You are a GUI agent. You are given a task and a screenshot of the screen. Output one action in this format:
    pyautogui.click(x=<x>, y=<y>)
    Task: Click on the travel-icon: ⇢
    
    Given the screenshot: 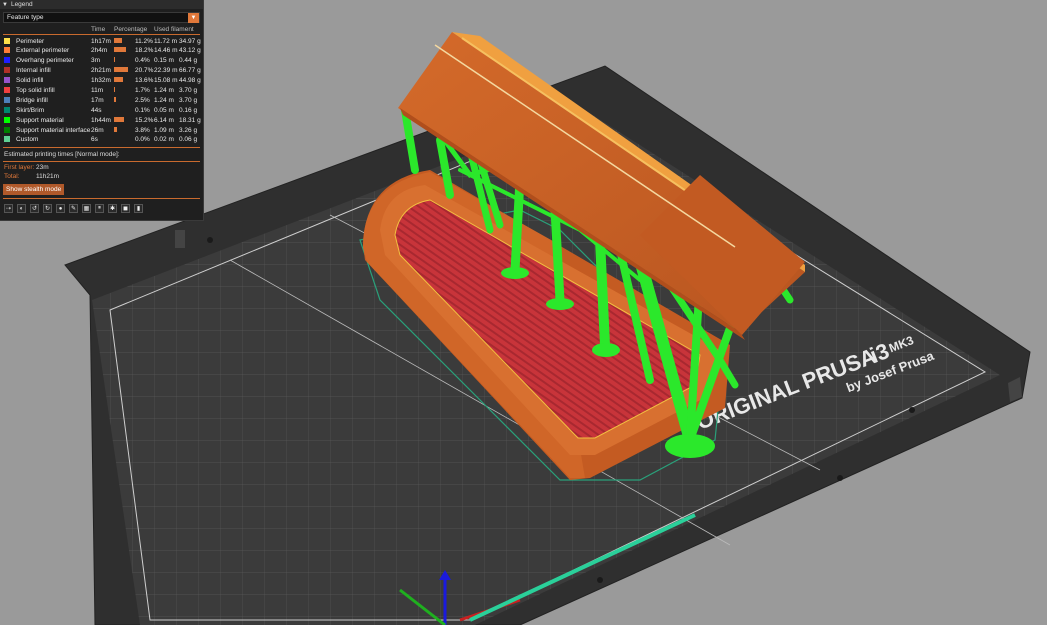 What is the action you would take?
    pyautogui.click(x=8, y=208)
    